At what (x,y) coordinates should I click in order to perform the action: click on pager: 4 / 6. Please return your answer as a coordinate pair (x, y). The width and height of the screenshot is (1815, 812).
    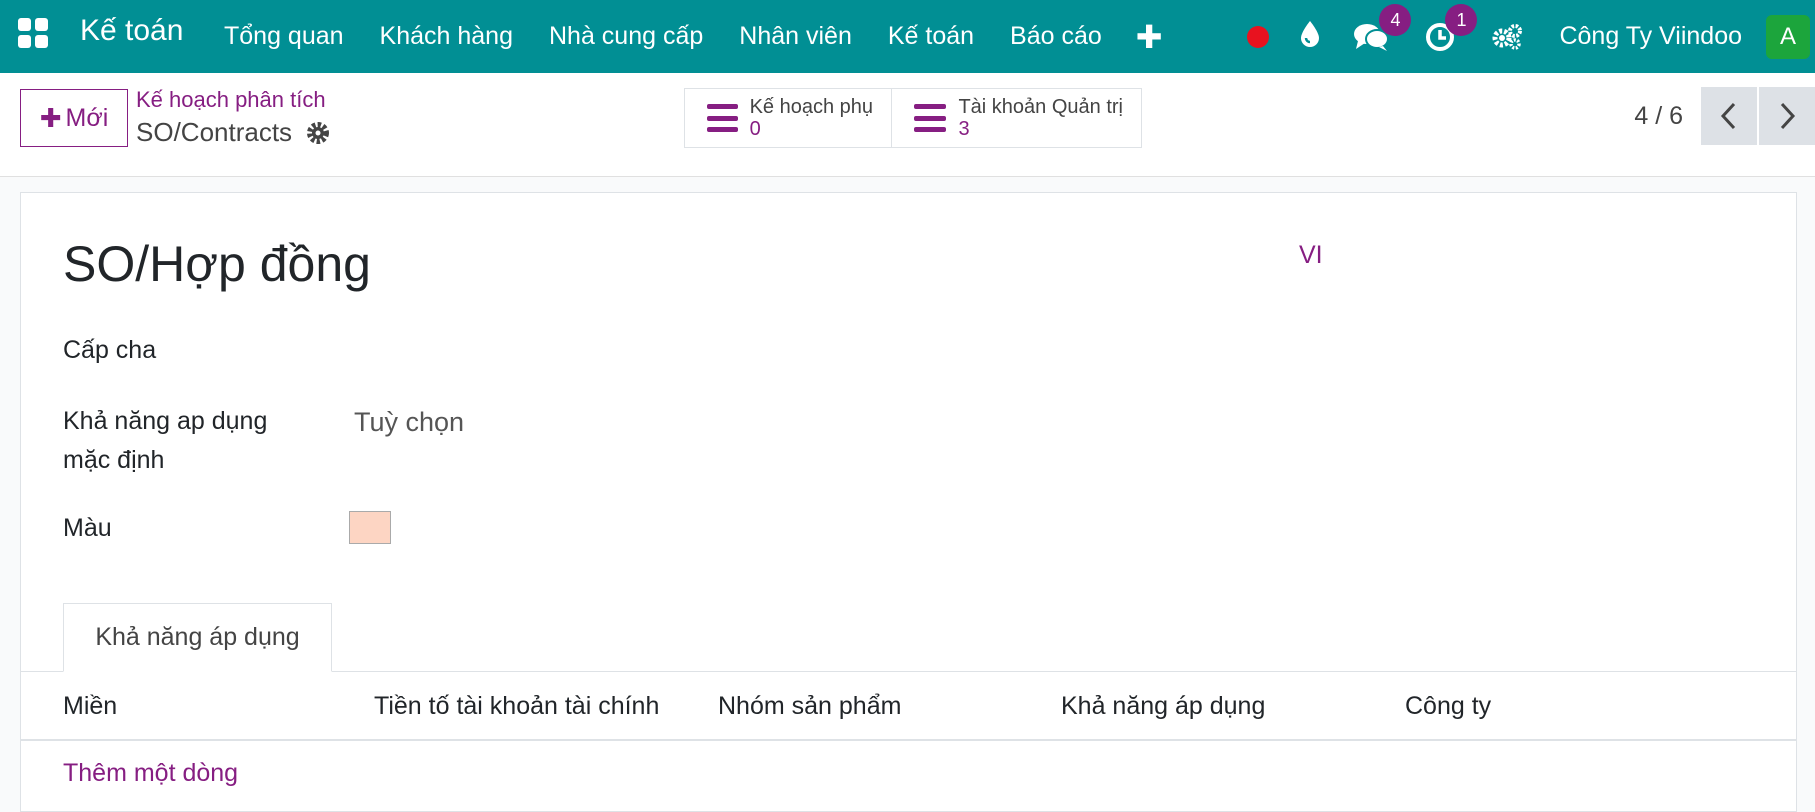
    Looking at the image, I should click on (1724, 116).